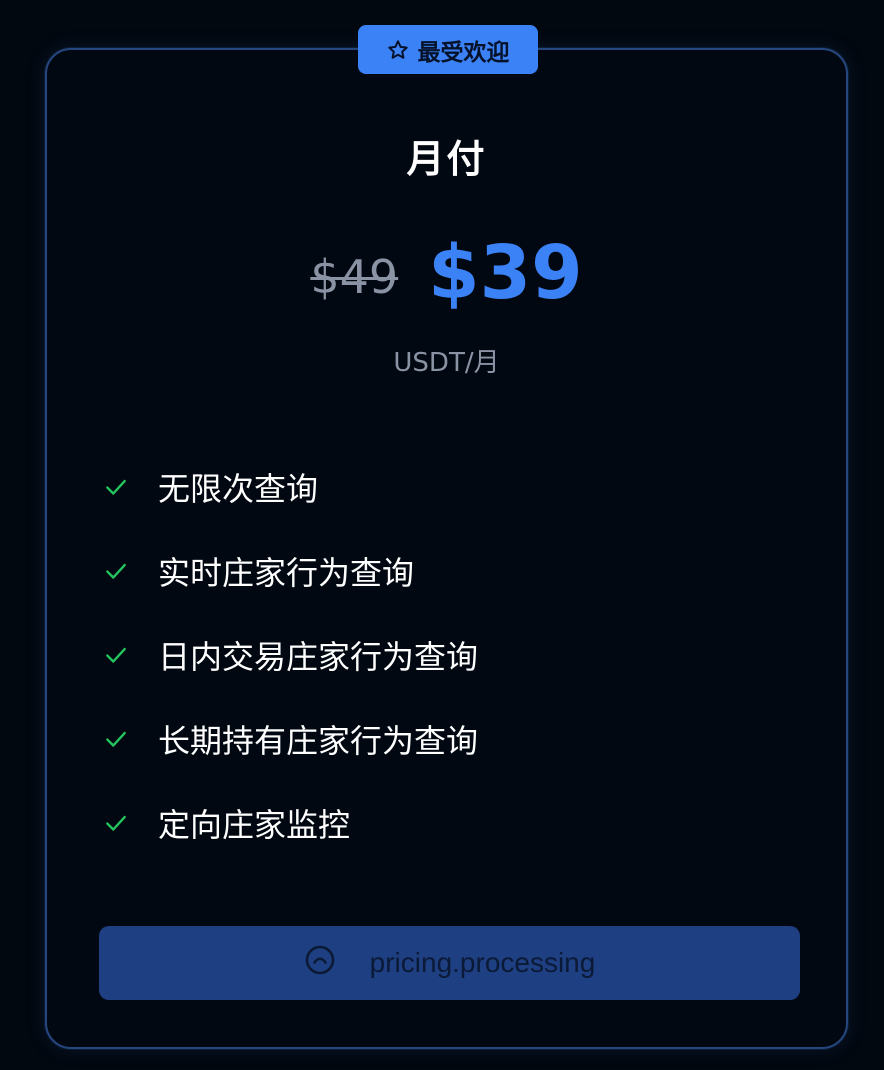  I want to click on most-popular-badge: 最受欢迎, so click(448, 49).